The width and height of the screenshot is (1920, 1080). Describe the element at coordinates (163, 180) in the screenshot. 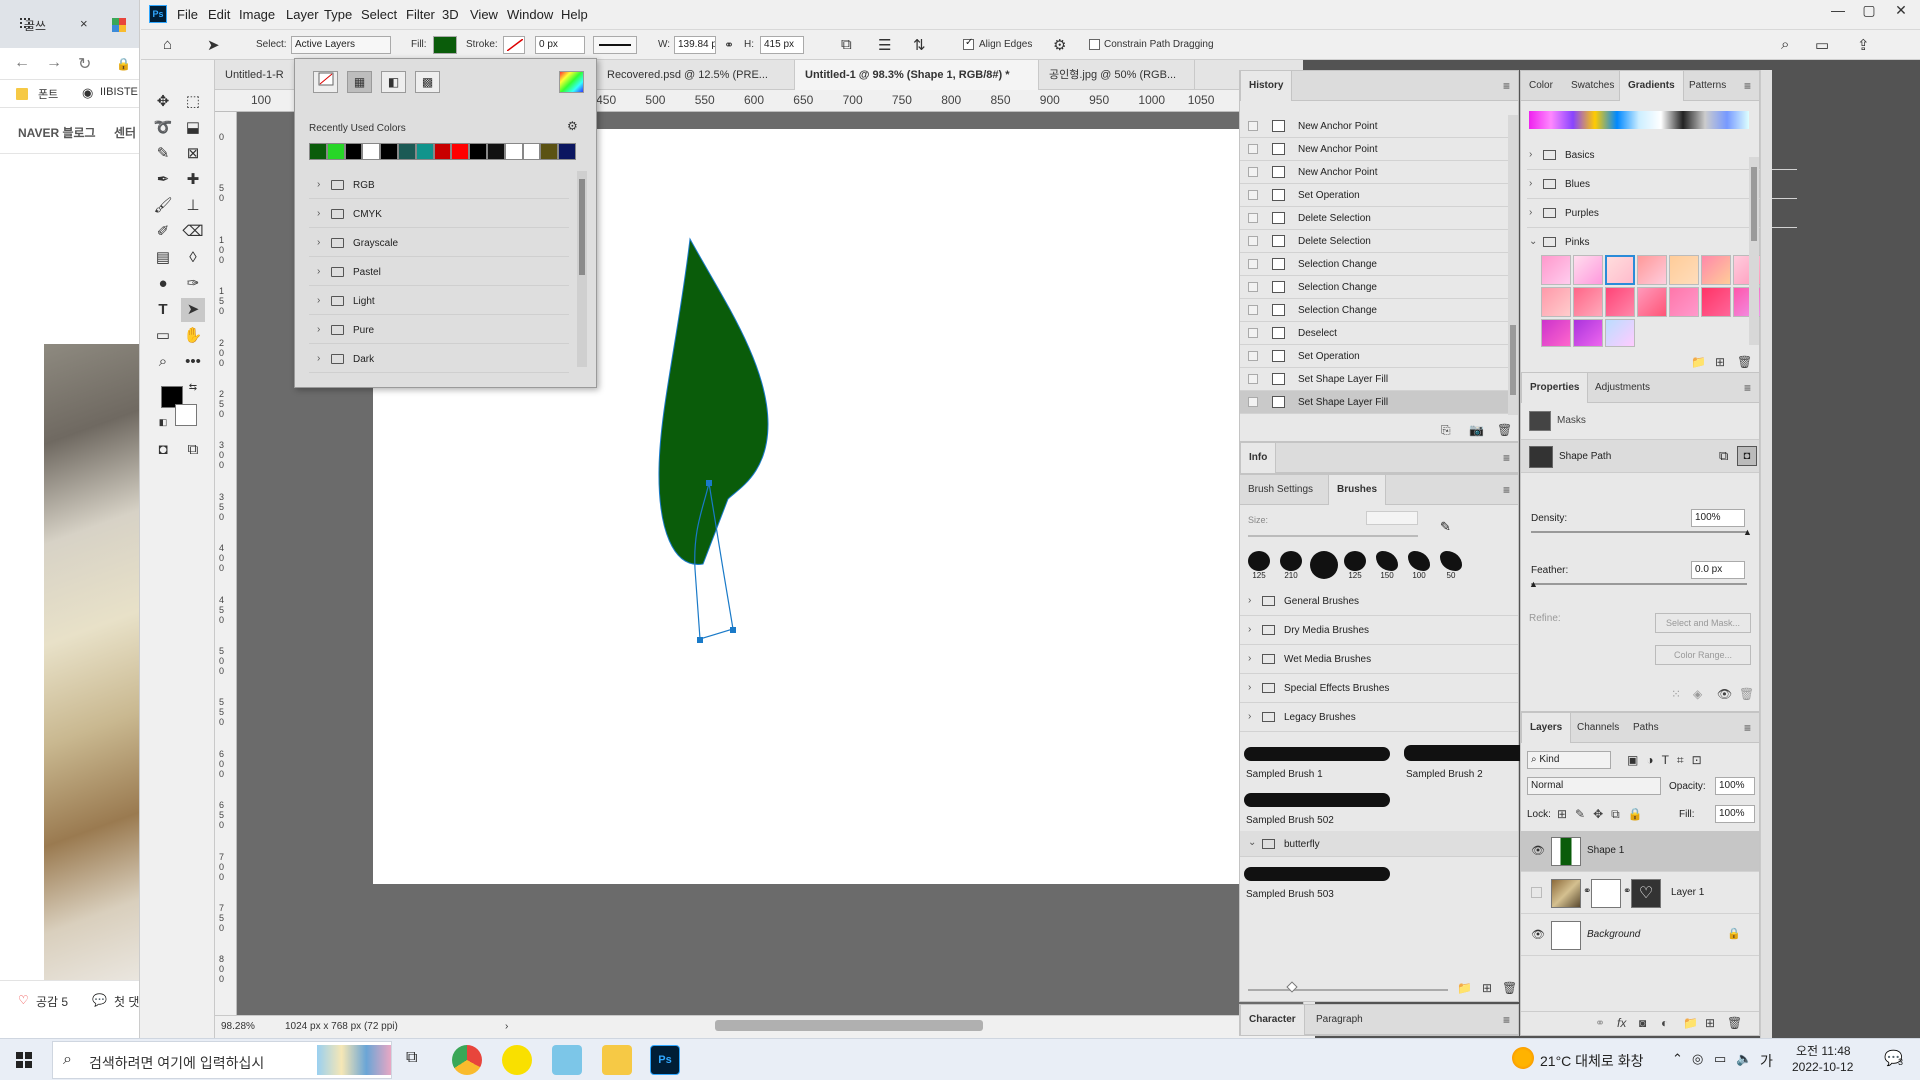

I see `eyedropper-tool-icon: ✒` at that location.